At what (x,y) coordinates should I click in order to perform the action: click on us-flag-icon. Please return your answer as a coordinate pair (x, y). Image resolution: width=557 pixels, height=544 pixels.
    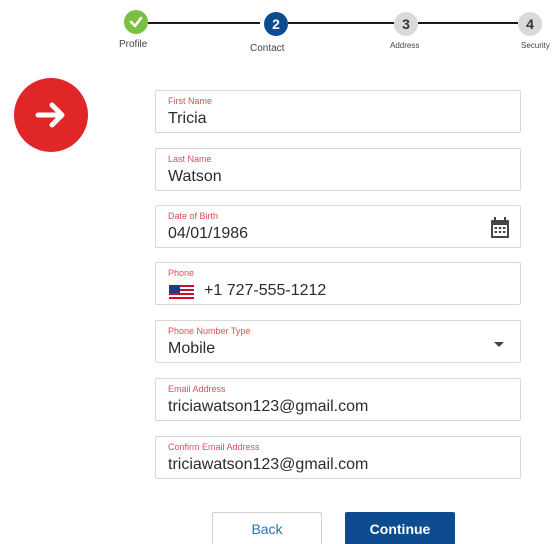
    Looking at the image, I should click on (181, 292).